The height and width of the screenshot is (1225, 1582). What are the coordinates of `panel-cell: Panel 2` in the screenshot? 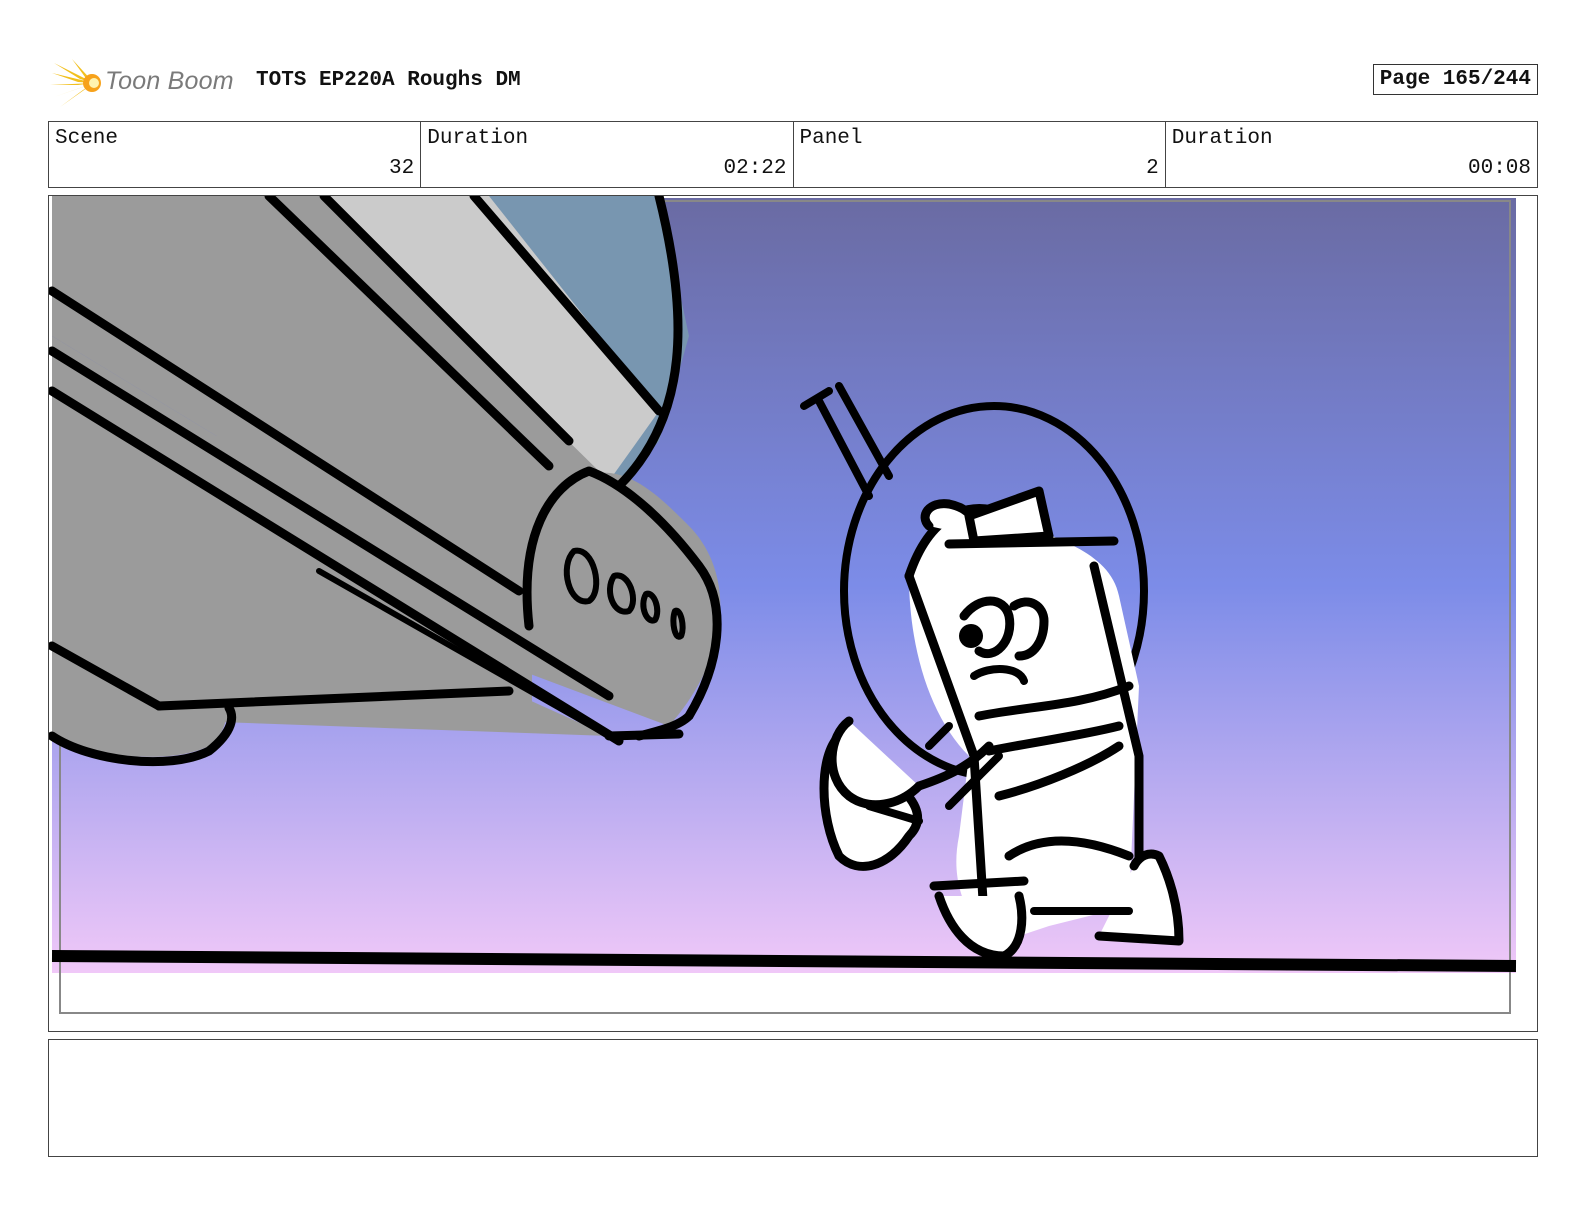 It's located at (980, 154).